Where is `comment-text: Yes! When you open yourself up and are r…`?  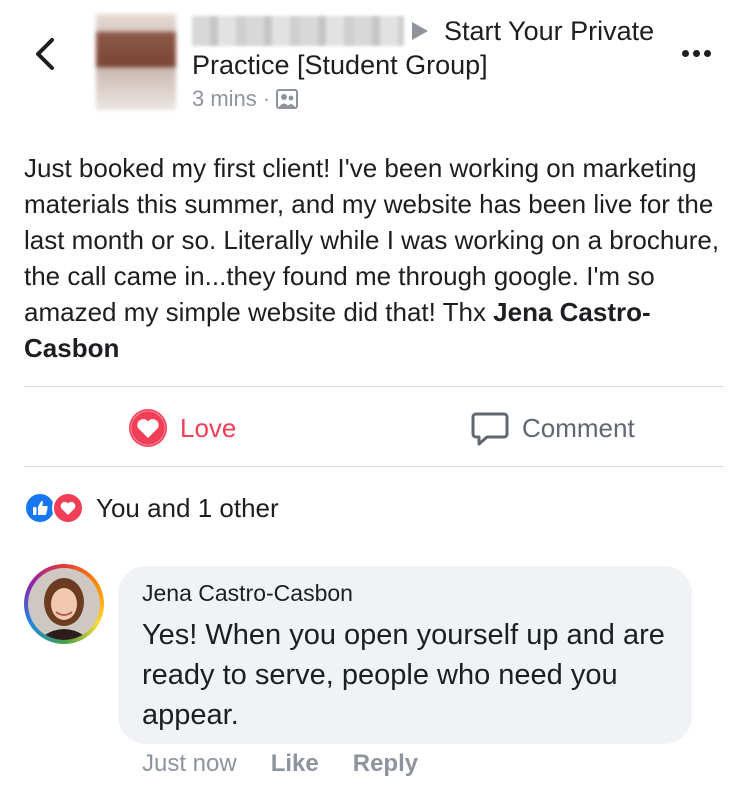 comment-text: Yes! When you open yourself up and are r… is located at coordinates (403, 675).